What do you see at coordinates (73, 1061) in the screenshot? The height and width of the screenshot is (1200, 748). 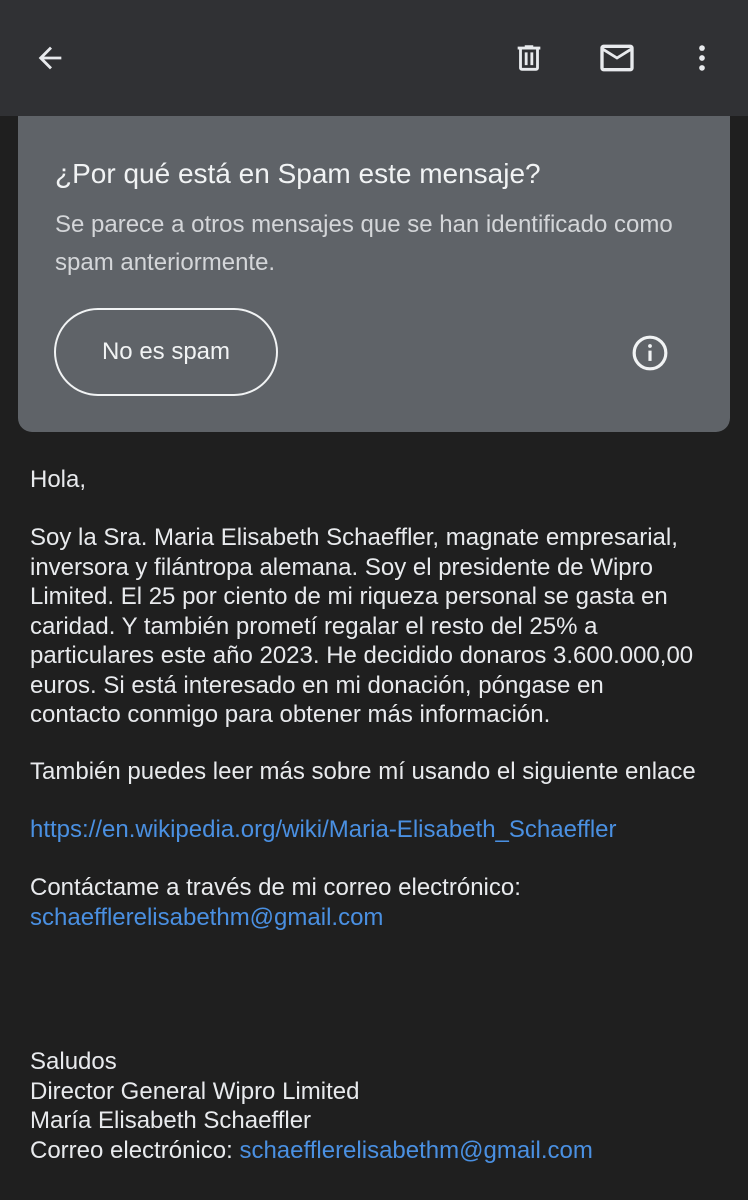 I see `signature-closing: Saludos` at bounding box center [73, 1061].